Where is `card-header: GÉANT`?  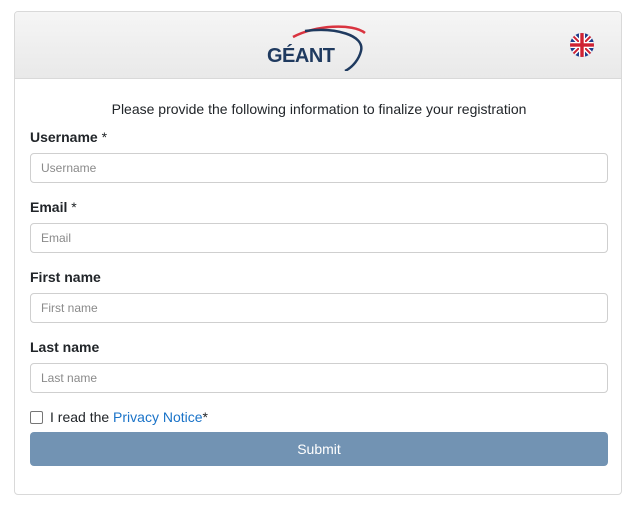
card-header: GÉANT is located at coordinates (318, 45).